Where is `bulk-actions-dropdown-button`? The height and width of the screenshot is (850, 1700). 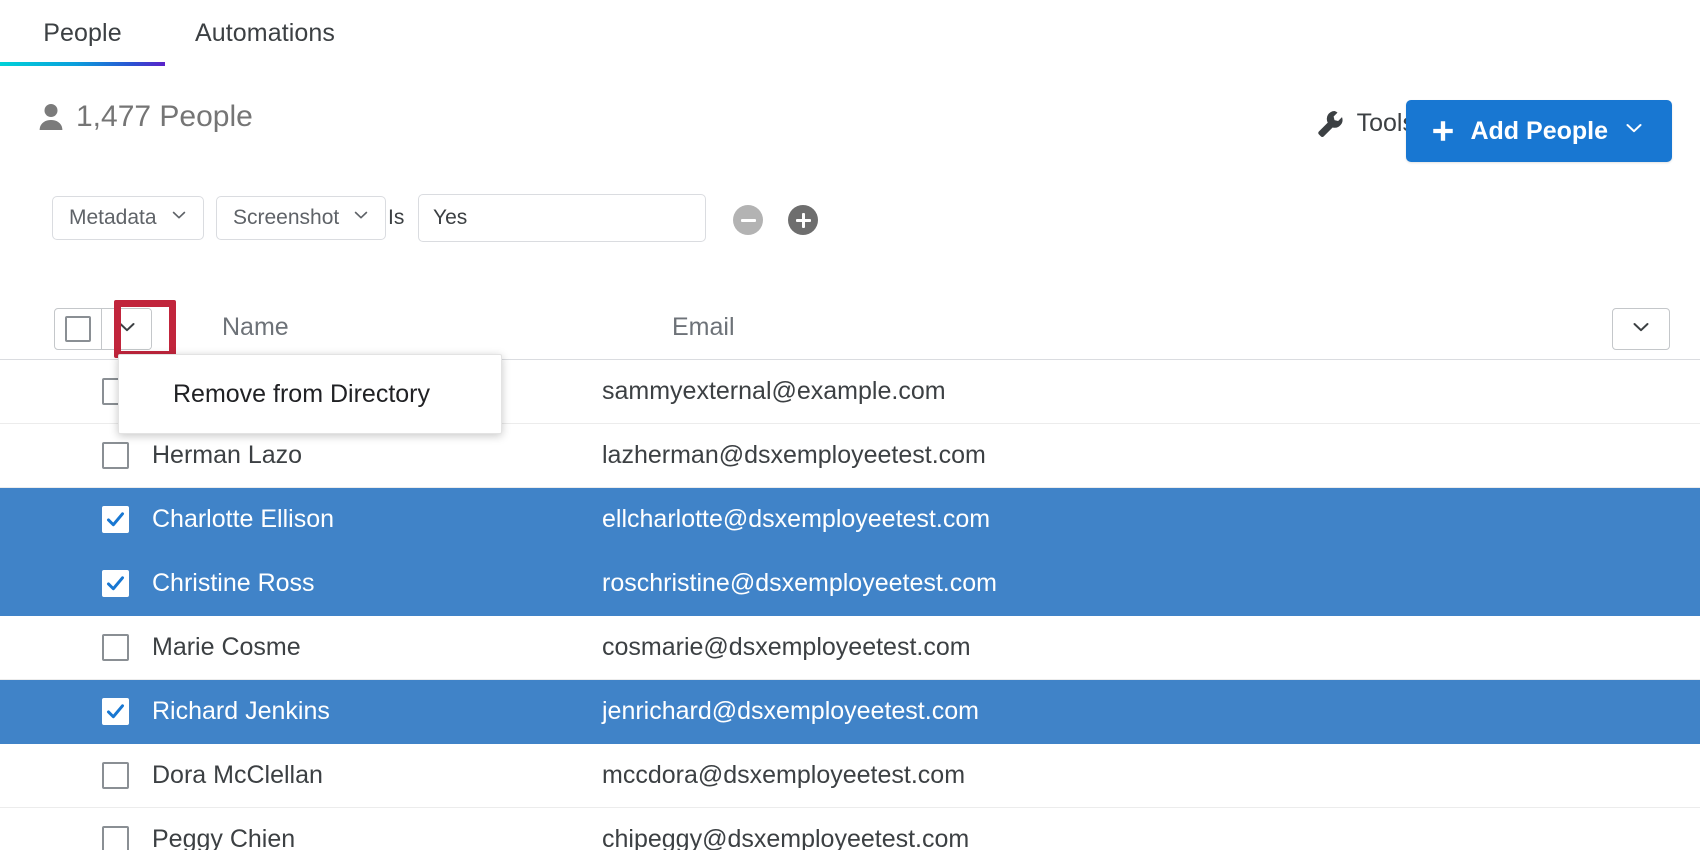
bulk-actions-dropdown-button is located at coordinates (126, 329).